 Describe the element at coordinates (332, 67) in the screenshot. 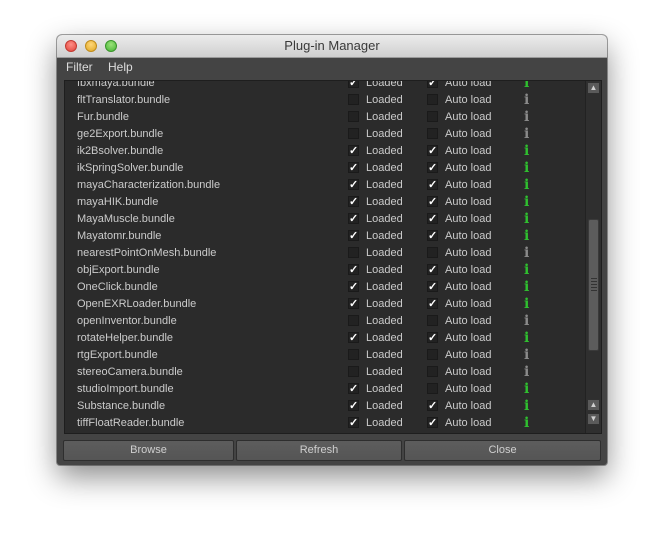

I see `menu-bar: Filter Help` at that location.